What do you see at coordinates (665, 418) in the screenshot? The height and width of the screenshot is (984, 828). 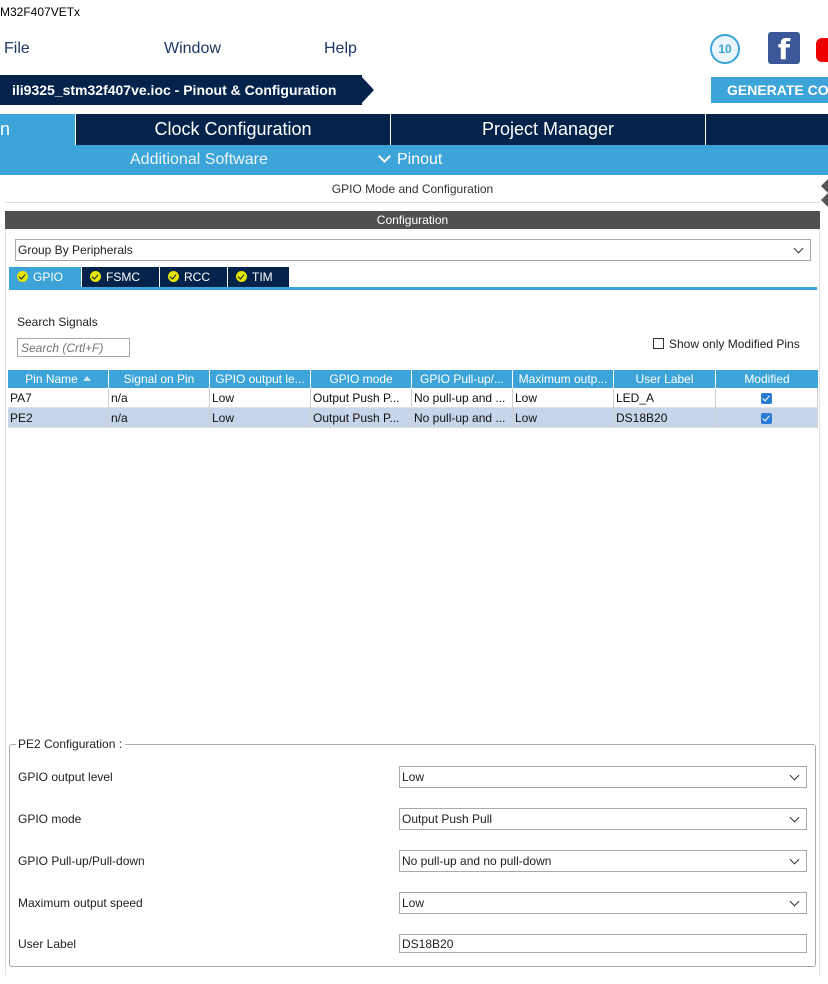 I see `cell-user-label: DS18B20` at bounding box center [665, 418].